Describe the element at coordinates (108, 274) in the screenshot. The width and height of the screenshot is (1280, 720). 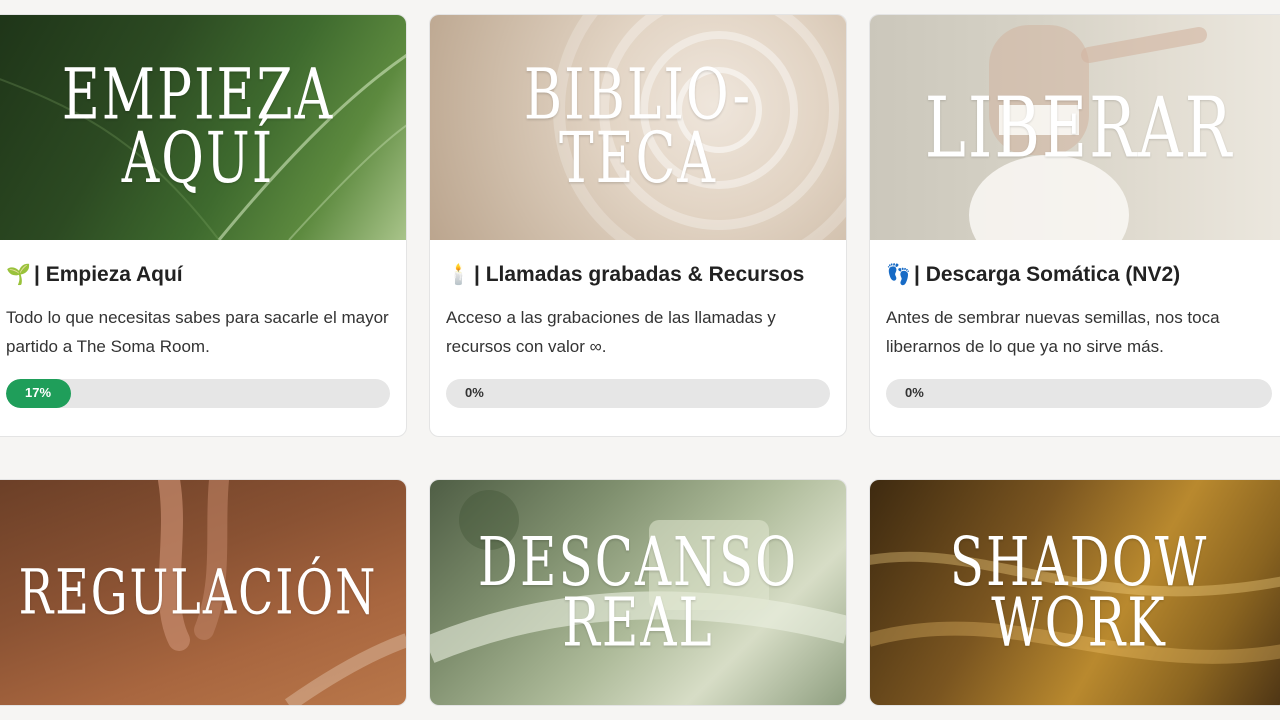
I see `course-title-text: | Empieza Aquí` at that location.